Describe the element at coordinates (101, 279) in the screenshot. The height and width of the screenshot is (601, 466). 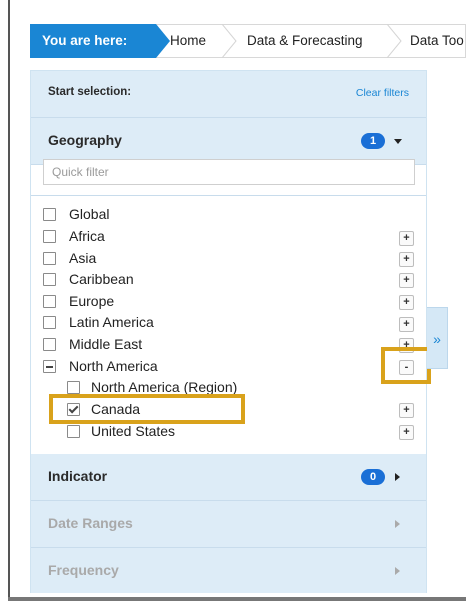
I see `item-label: Caribbean` at that location.